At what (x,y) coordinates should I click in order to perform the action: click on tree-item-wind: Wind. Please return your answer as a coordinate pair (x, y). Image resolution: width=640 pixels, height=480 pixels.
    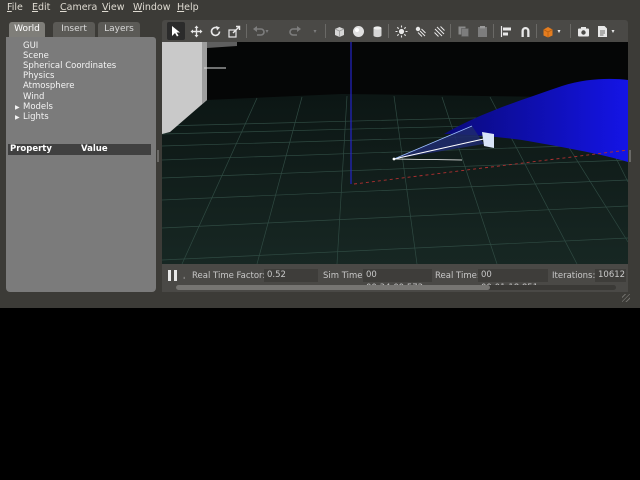
    Looking at the image, I should click on (33, 97).